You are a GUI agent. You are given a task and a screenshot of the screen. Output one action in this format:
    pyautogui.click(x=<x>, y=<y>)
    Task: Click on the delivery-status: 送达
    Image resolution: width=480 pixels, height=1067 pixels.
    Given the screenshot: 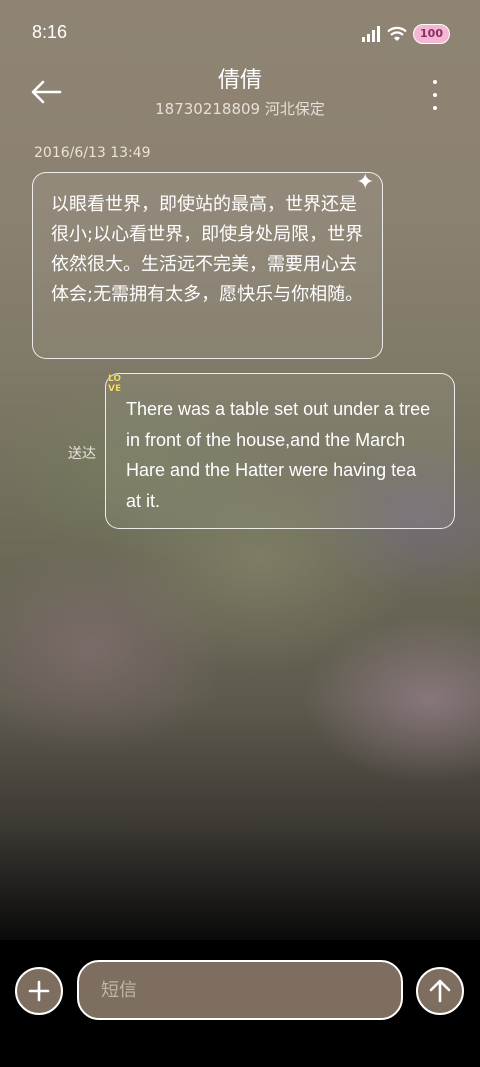 What is the action you would take?
    pyautogui.click(x=82, y=454)
    